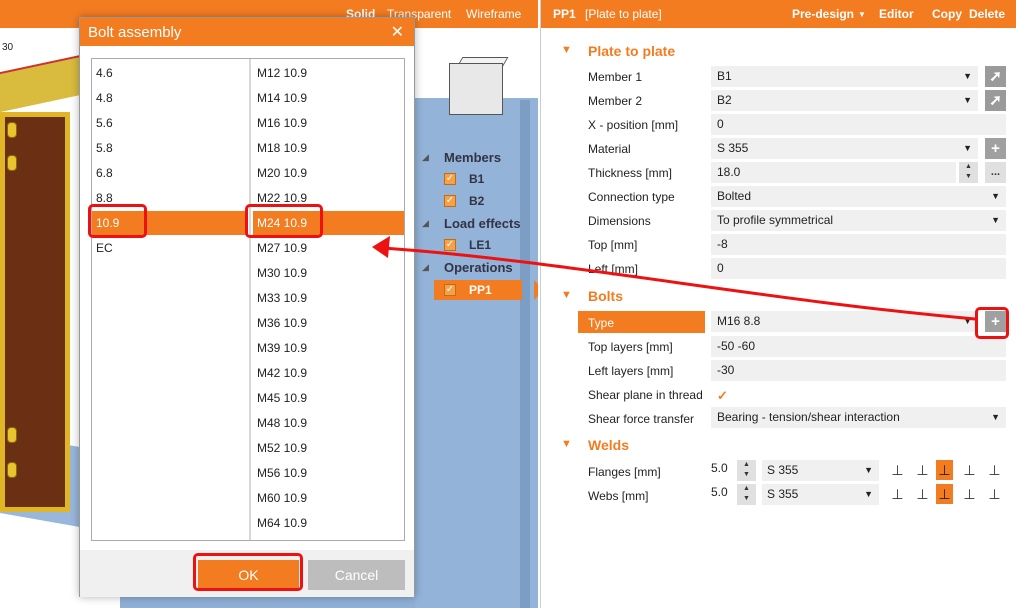  I want to click on size-item: M52 10.9, so click(328, 448).